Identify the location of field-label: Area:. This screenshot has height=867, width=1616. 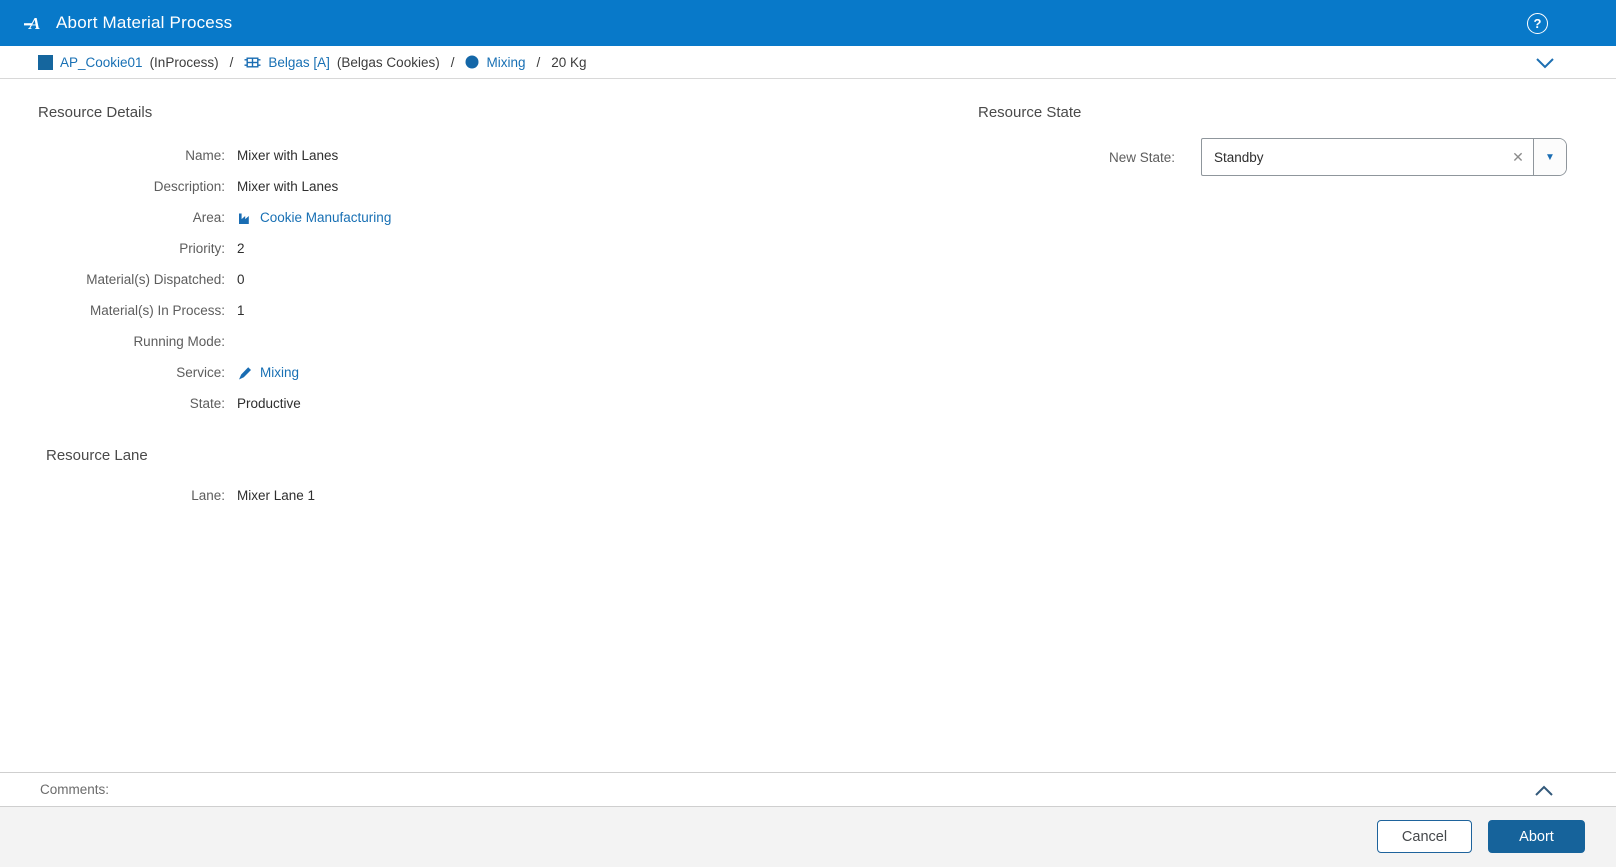
(208, 217).